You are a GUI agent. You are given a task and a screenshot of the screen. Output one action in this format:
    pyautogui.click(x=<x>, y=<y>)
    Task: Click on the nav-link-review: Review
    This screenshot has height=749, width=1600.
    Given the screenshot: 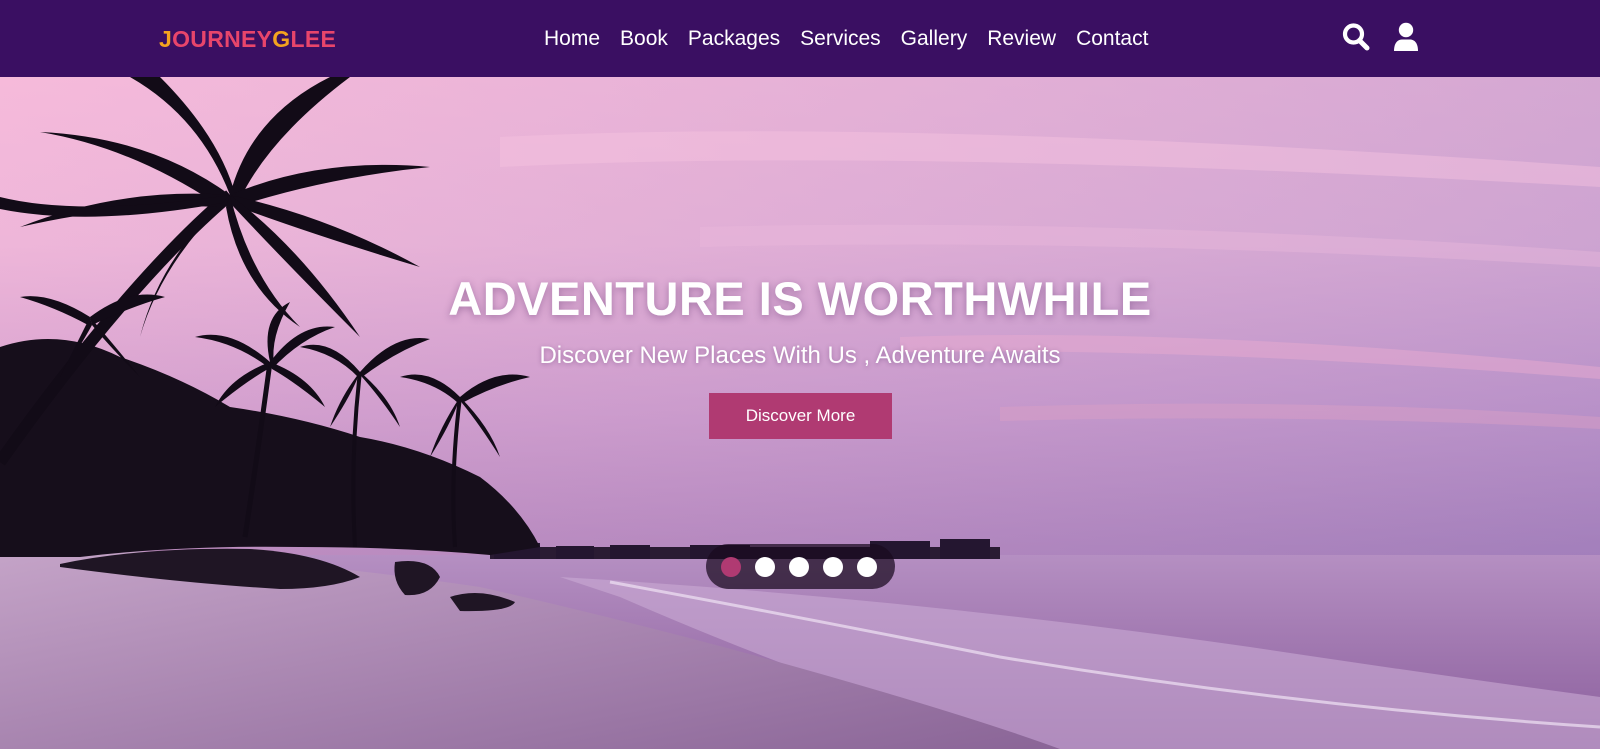 What is the action you would take?
    pyautogui.click(x=1021, y=39)
    